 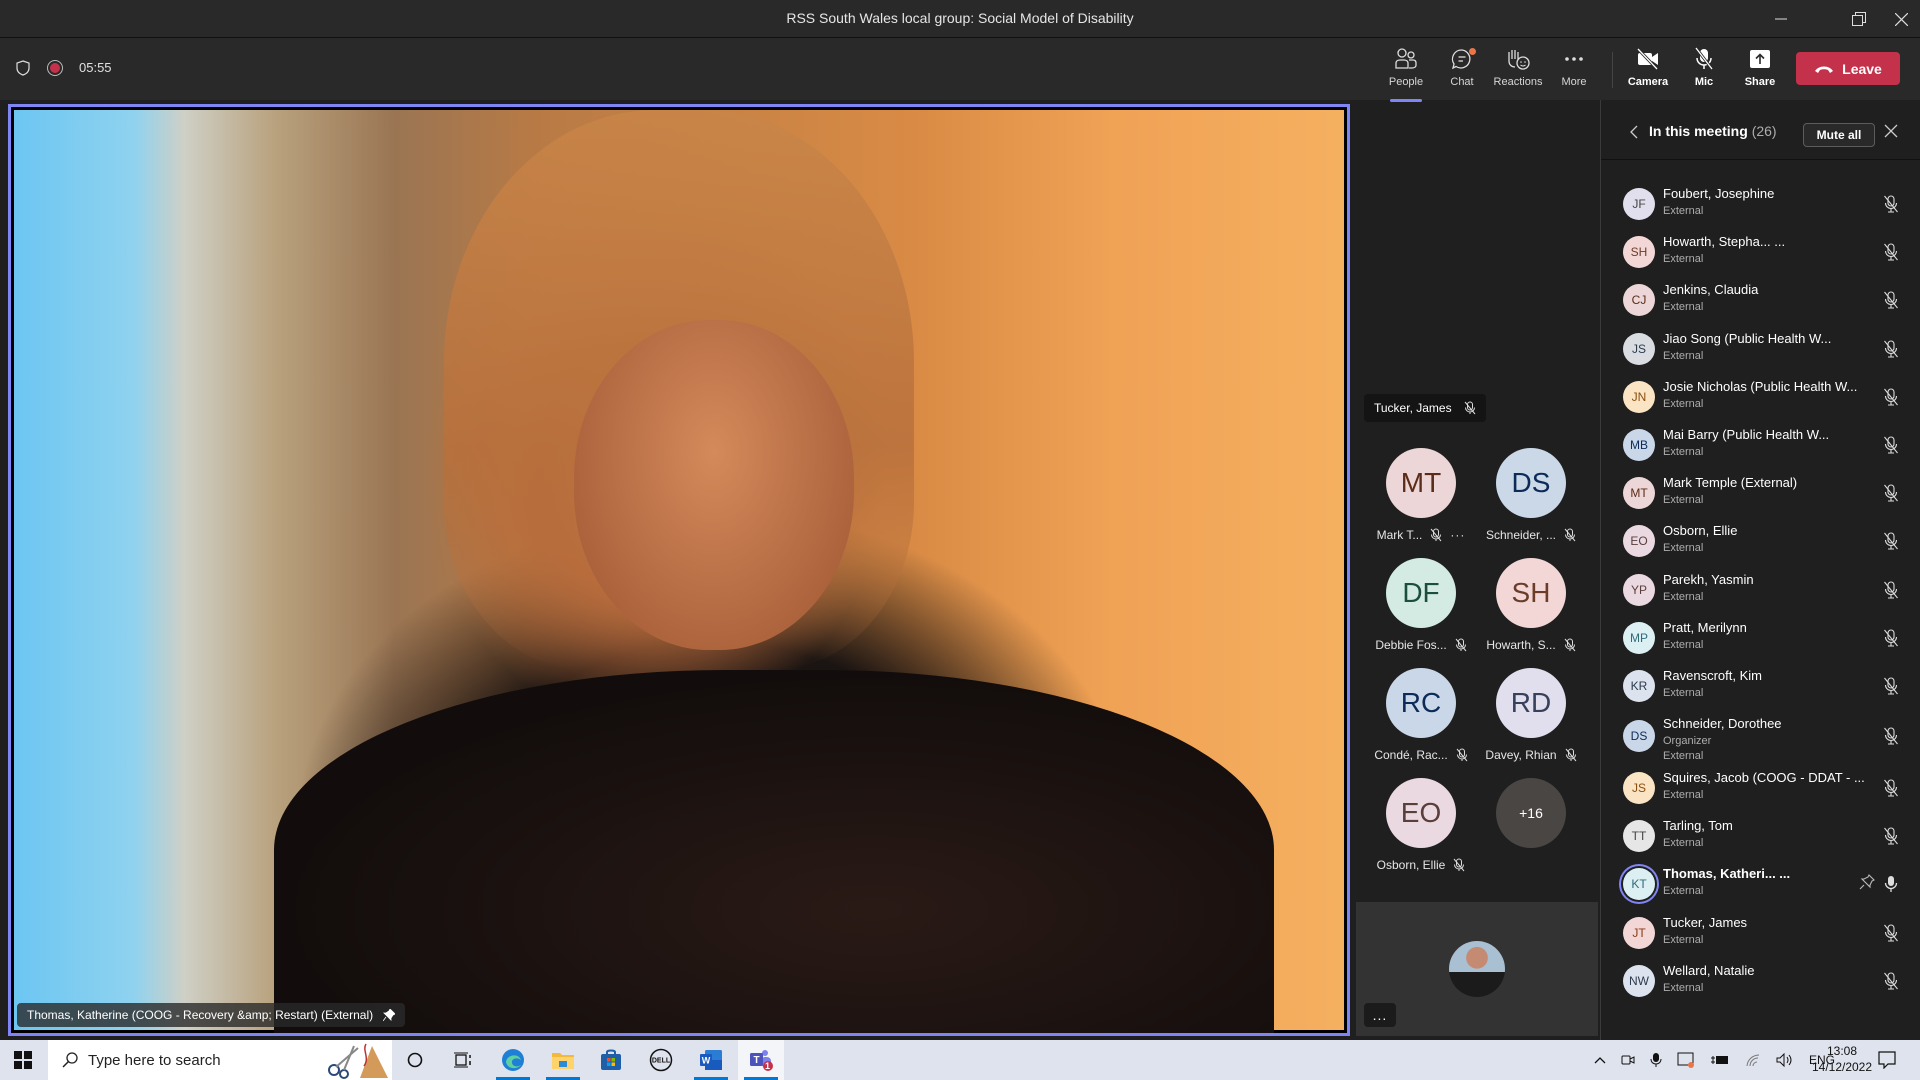 I want to click on participant-row: KT Thomas, Katheri... ... External, so click(x=1760, y=884).